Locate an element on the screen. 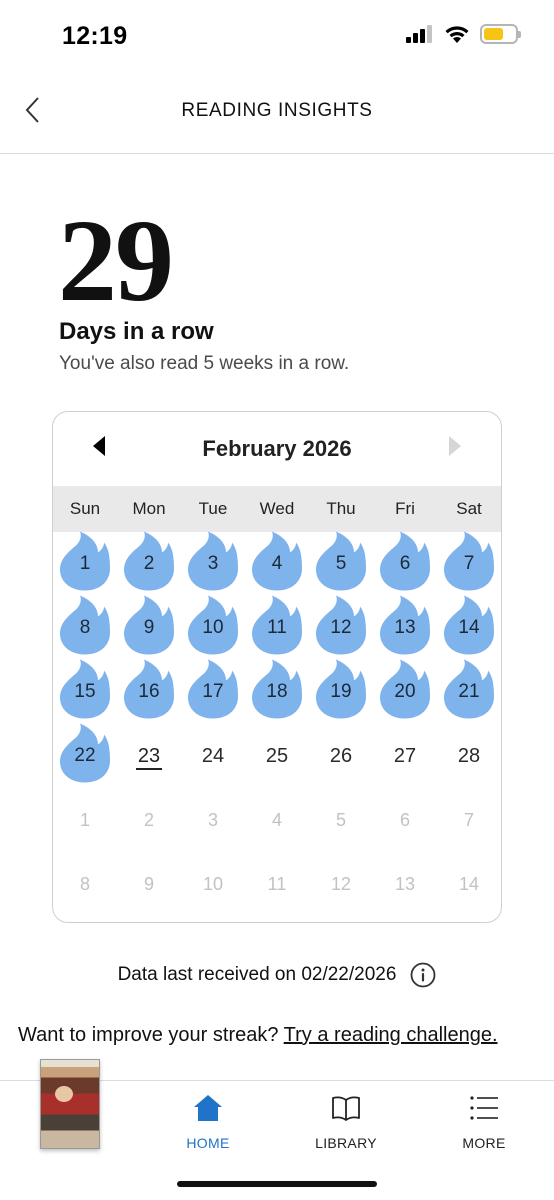 This screenshot has height=1200, width=554. calendar-day-number: 14 is located at coordinates (469, 627).